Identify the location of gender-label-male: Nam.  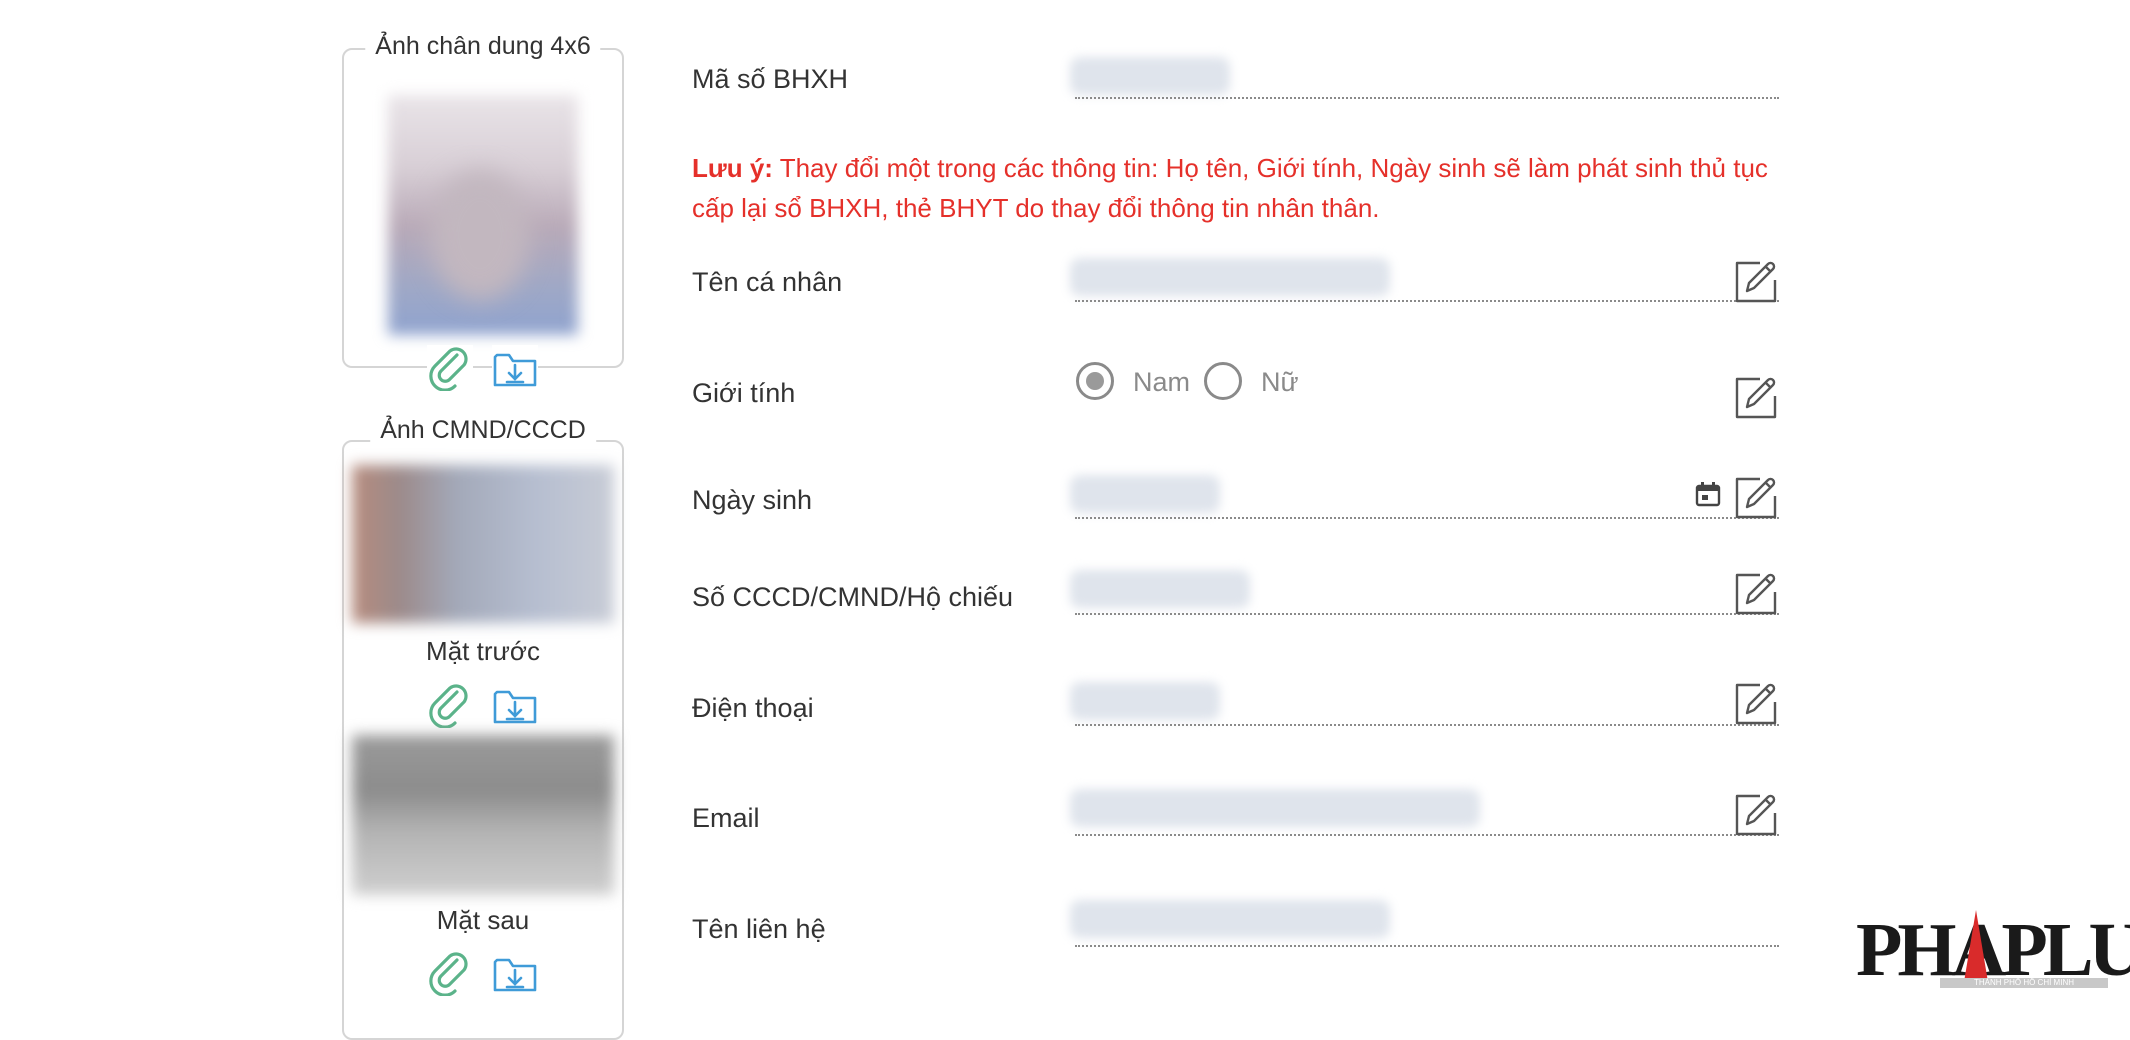
(1162, 382).